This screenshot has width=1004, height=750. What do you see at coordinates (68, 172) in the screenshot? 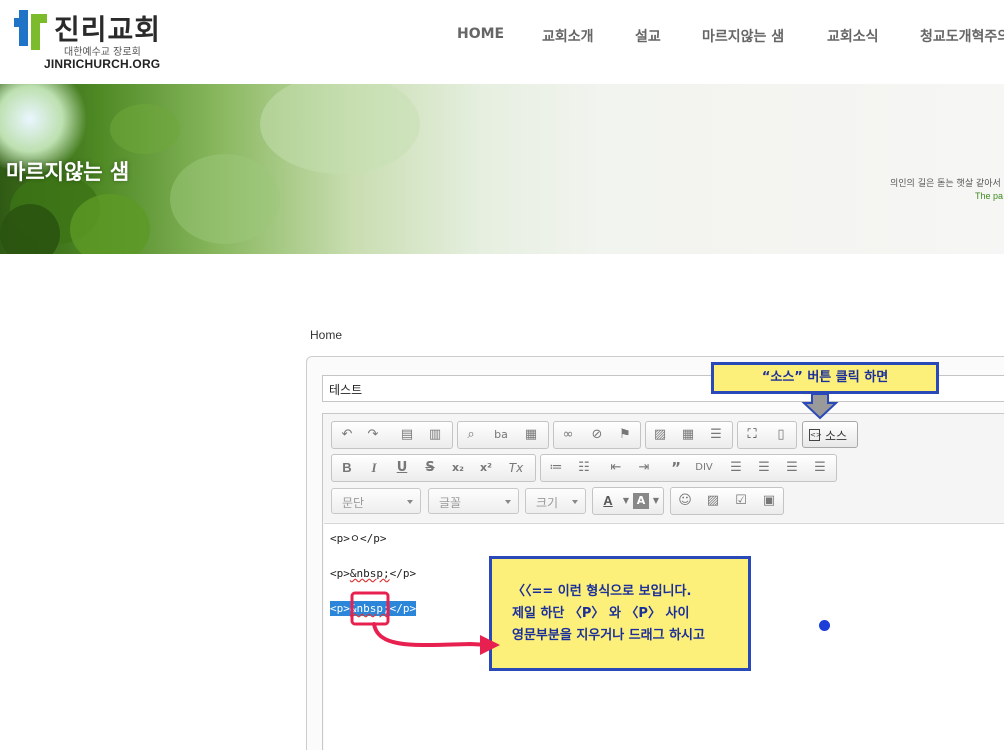
I see `banner-title: 마르지않는 샘` at bounding box center [68, 172].